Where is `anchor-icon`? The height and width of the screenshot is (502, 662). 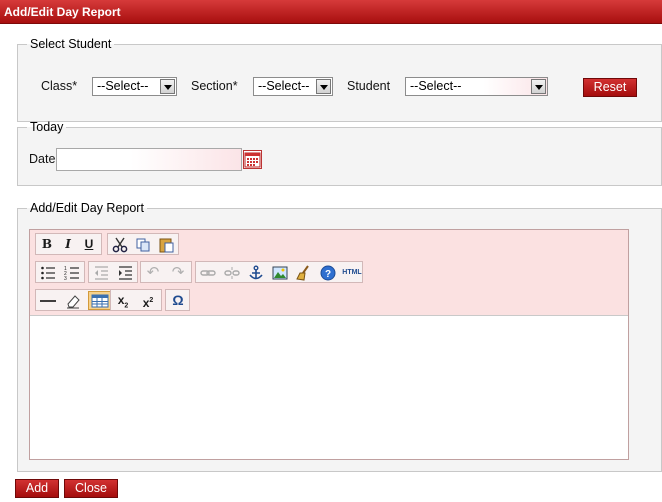
anchor-icon is located at coordinates (256, 272).